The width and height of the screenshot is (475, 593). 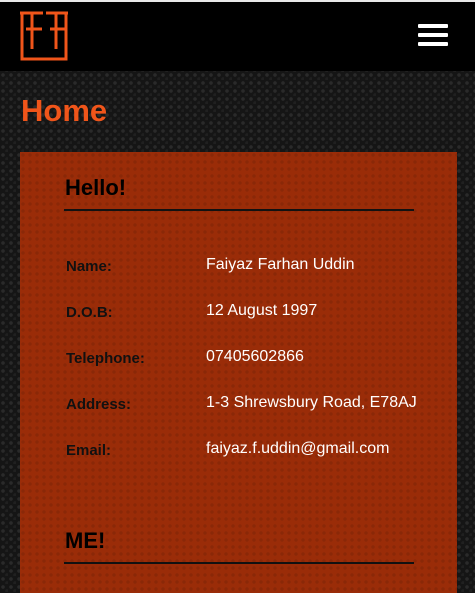 I want to click on address-label: Address:, so click(x=99, y=404).